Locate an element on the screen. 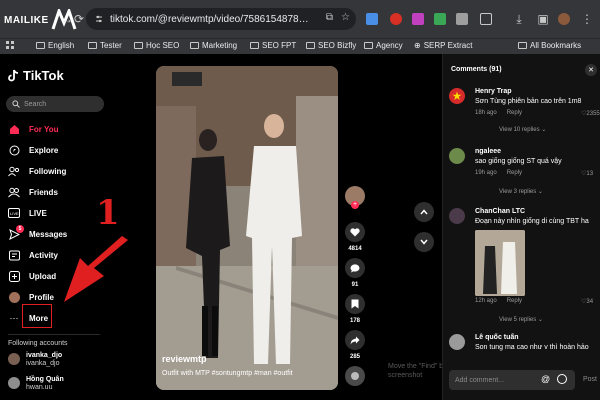 Image resolution: width=600 pixels, height=400 pixels. tiktok-logo: TikTok is located at coordinates (36, 75).